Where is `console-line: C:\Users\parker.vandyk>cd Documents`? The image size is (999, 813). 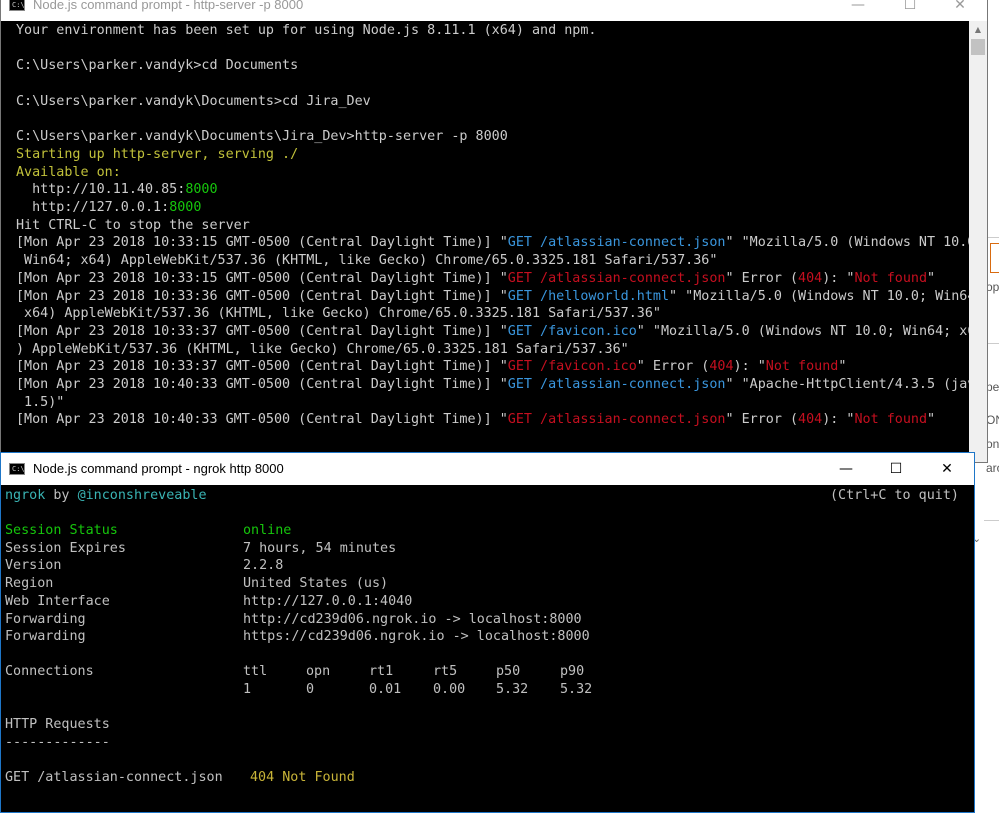 console-line: C:\Users\parker.vandyk>cd Documents is located at coordinates (157, 66).